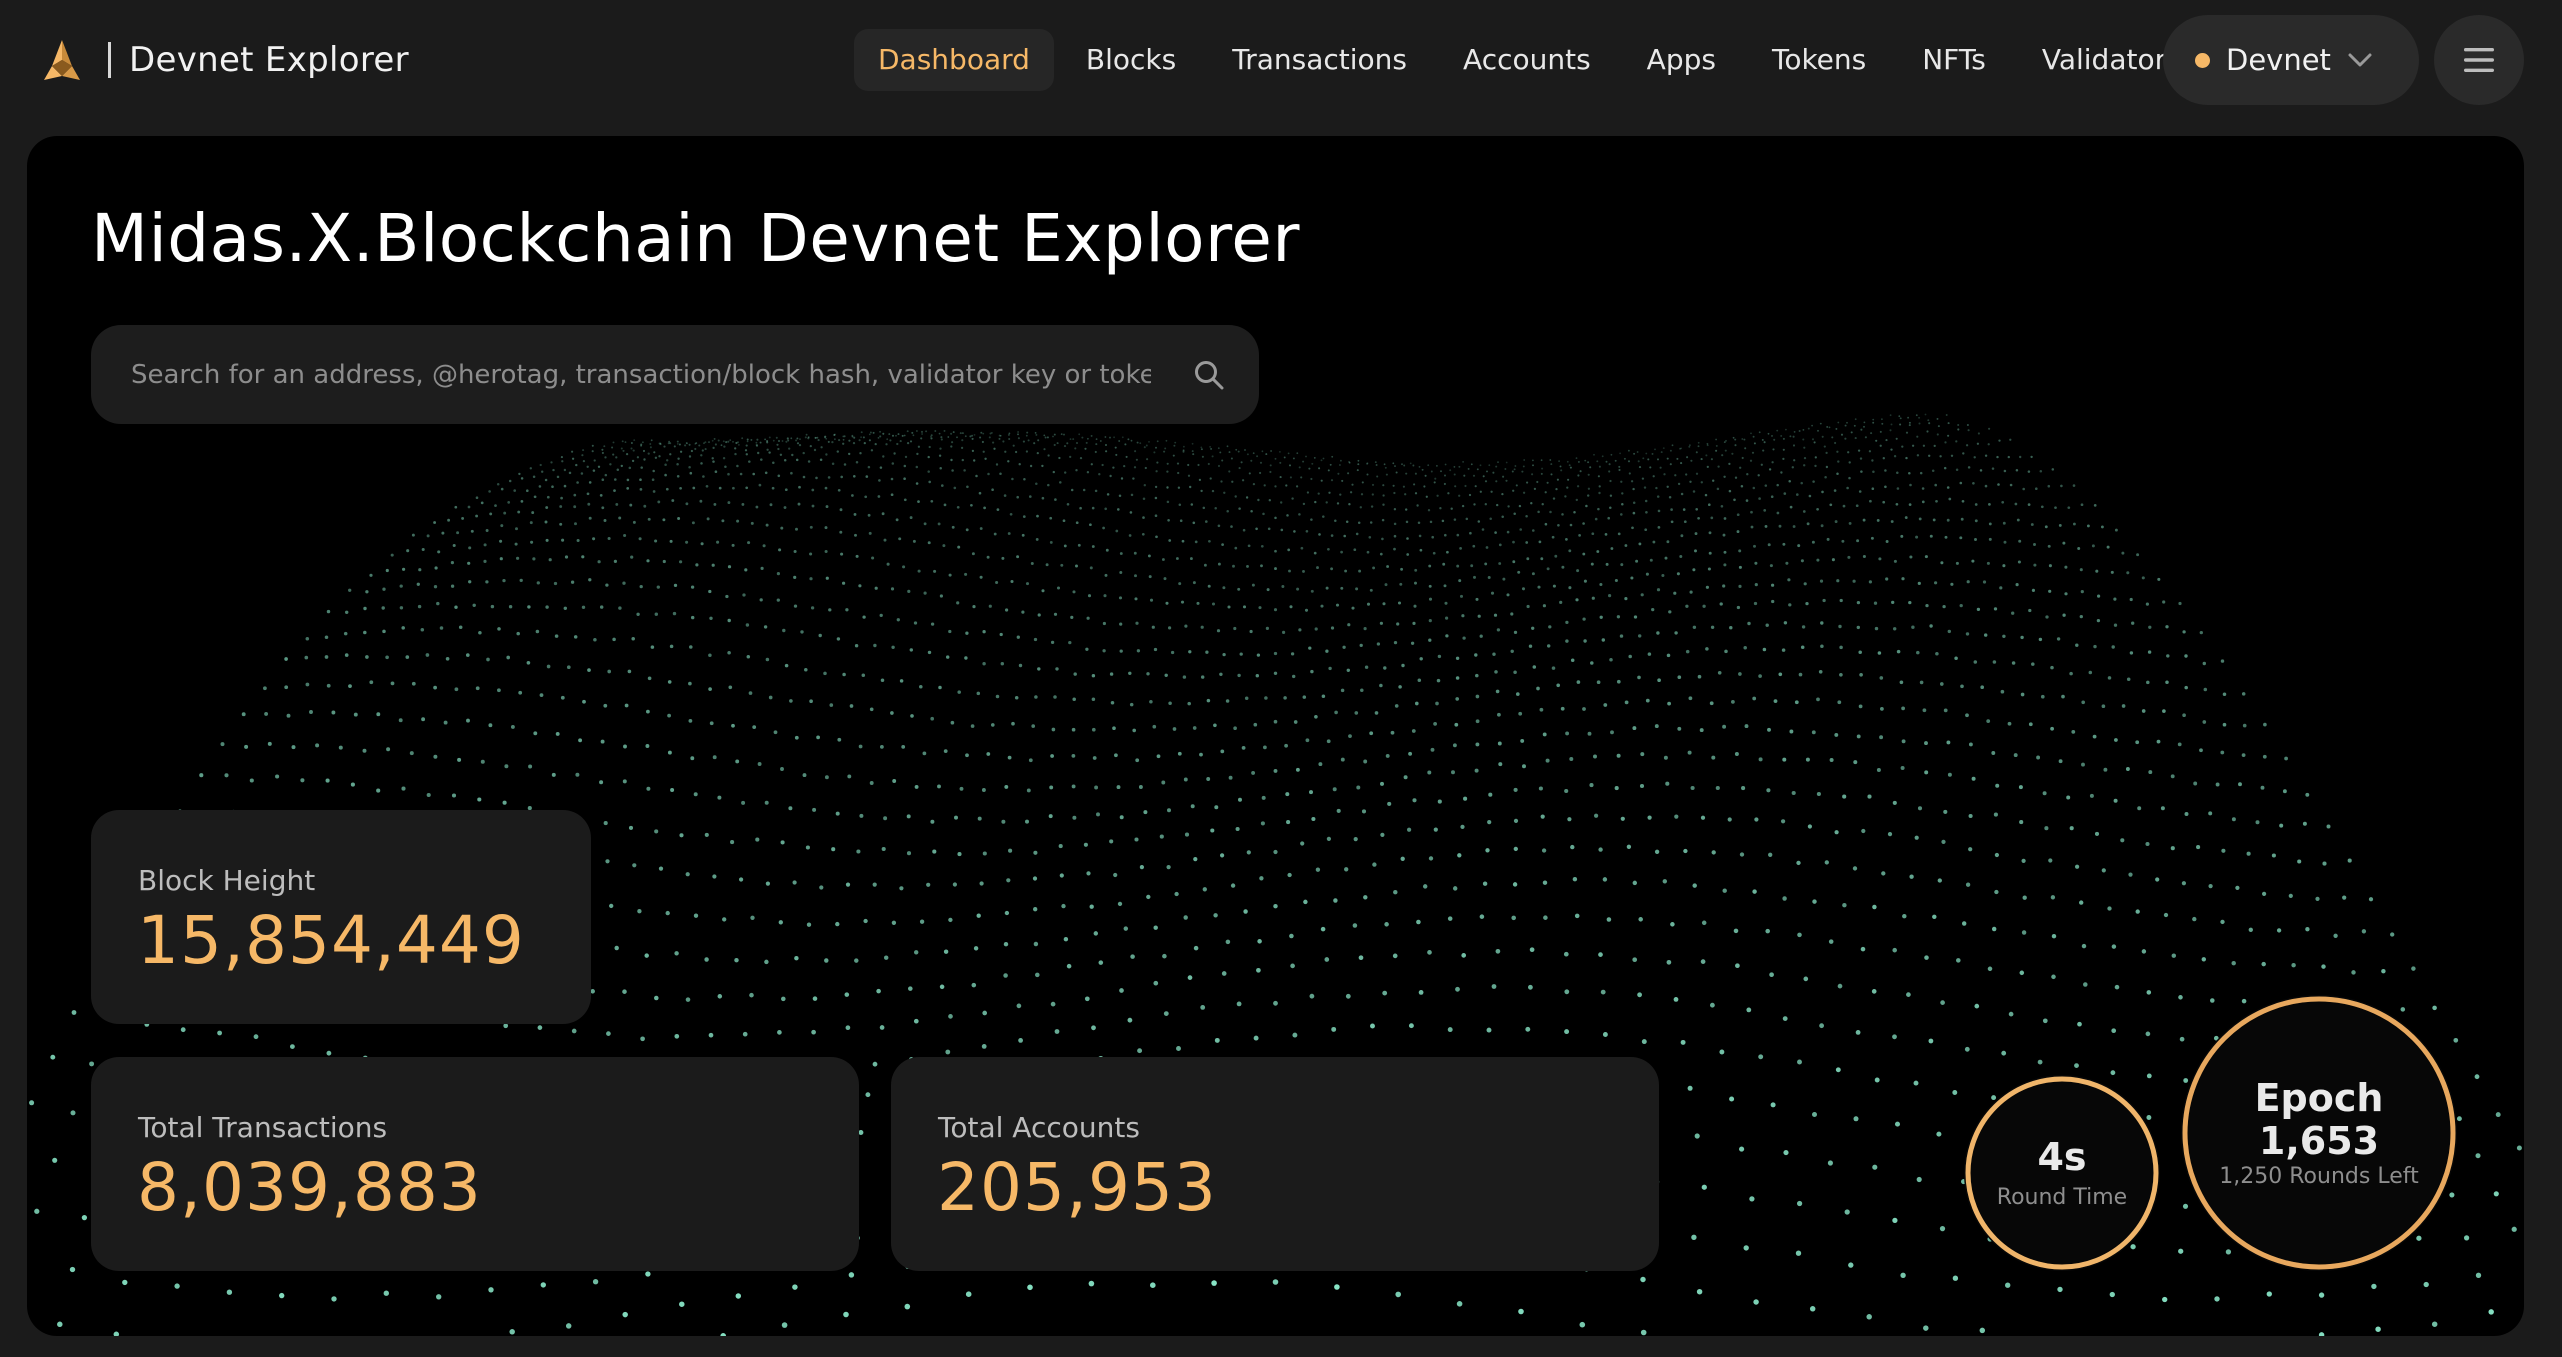 The height and width of the screenshot is (1357, 2562). What do you see at coordinates (309, 1187) in the screenshot?
I see `total-transactions-value: 8,039,883` at bounding box center [309, 1187].